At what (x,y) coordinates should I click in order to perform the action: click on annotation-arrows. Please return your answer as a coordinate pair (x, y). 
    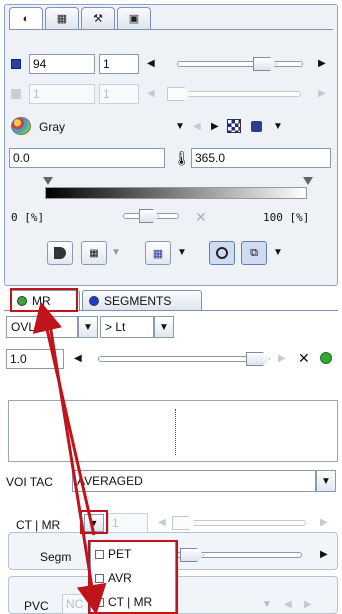
    Looking at the image, I should click on (69, 457).